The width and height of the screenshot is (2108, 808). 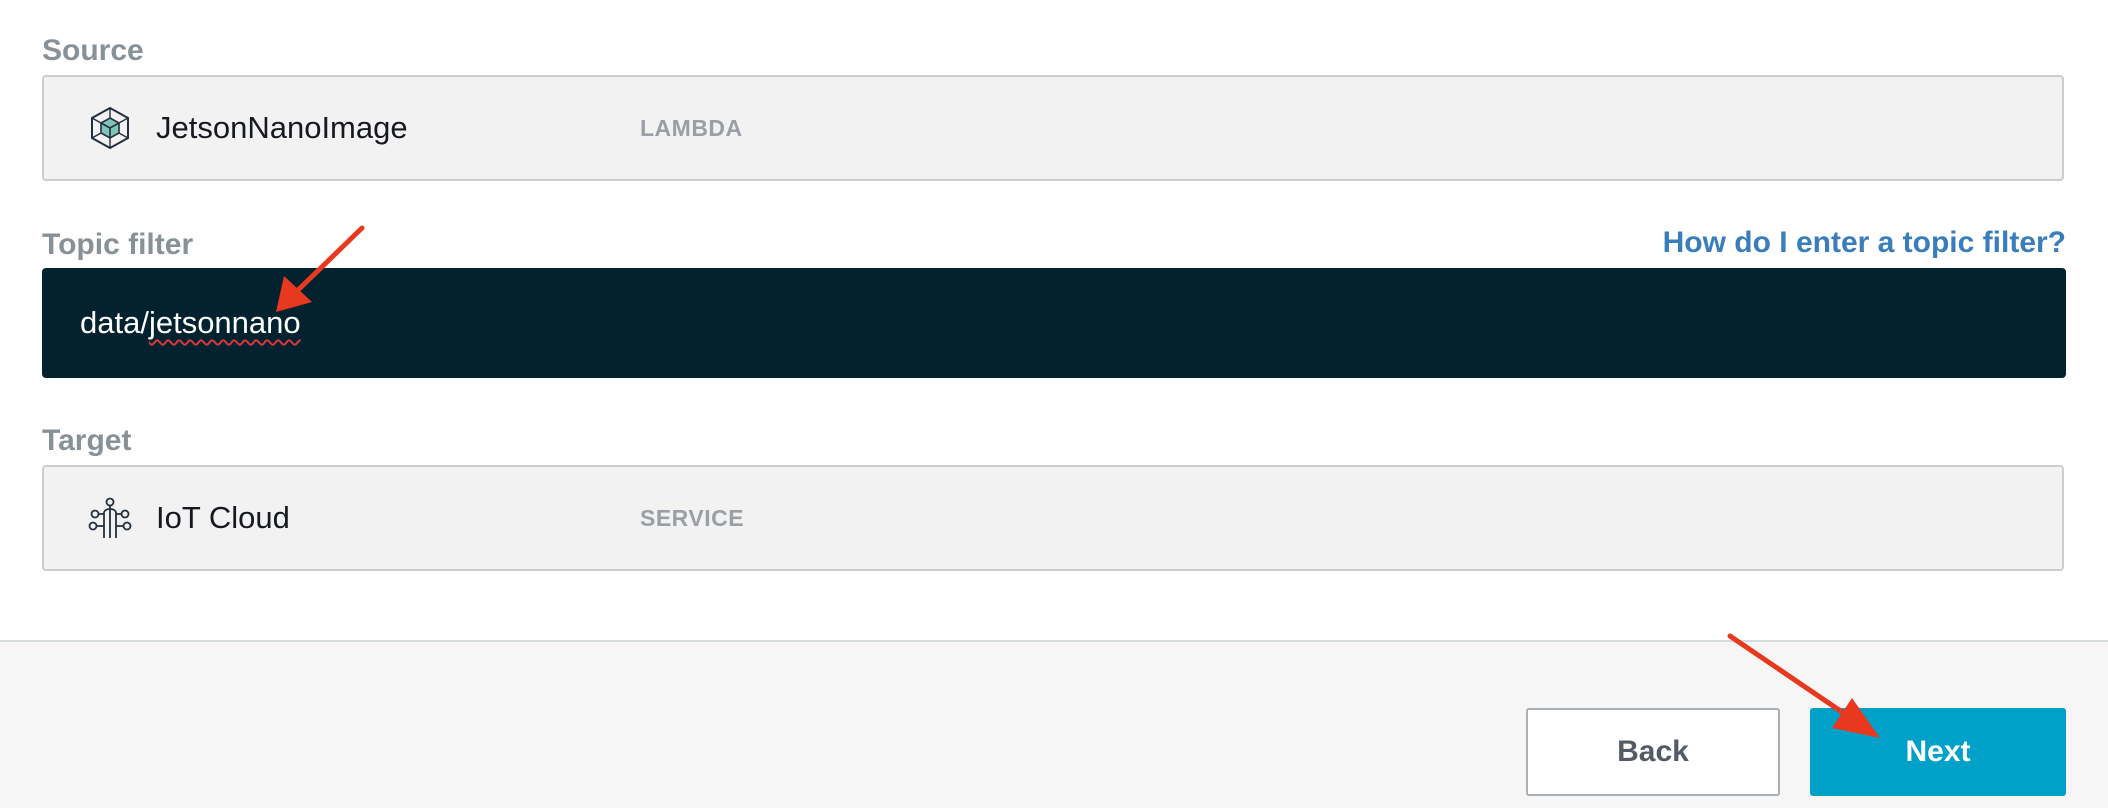 What do you see at coordinates (110, 128) in the screenshot?
I see `lambda-cube-icon` at bounding box center [110, 128].